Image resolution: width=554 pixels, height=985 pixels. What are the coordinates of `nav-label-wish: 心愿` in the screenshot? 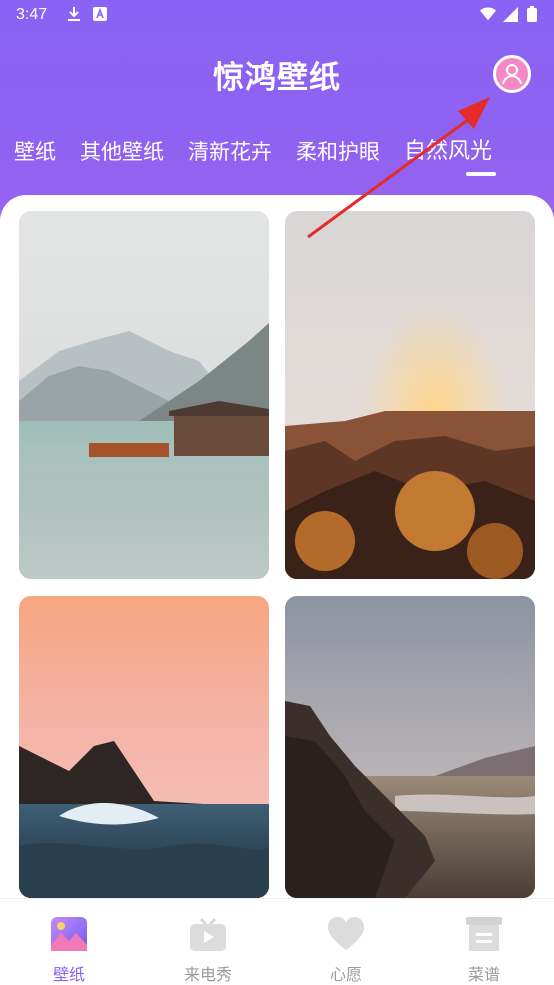 It's located at (345, 974).